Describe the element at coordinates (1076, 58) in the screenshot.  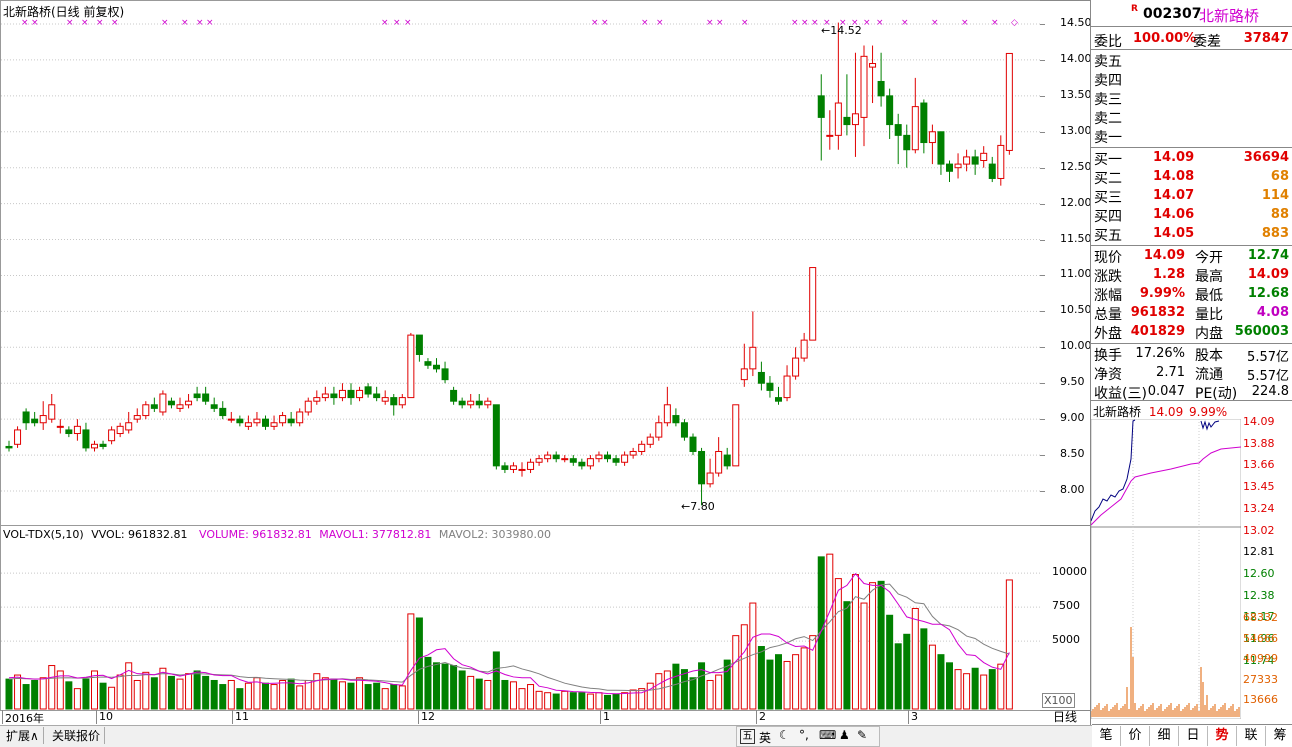
I see `price-tick-label: 14.00` at that location.